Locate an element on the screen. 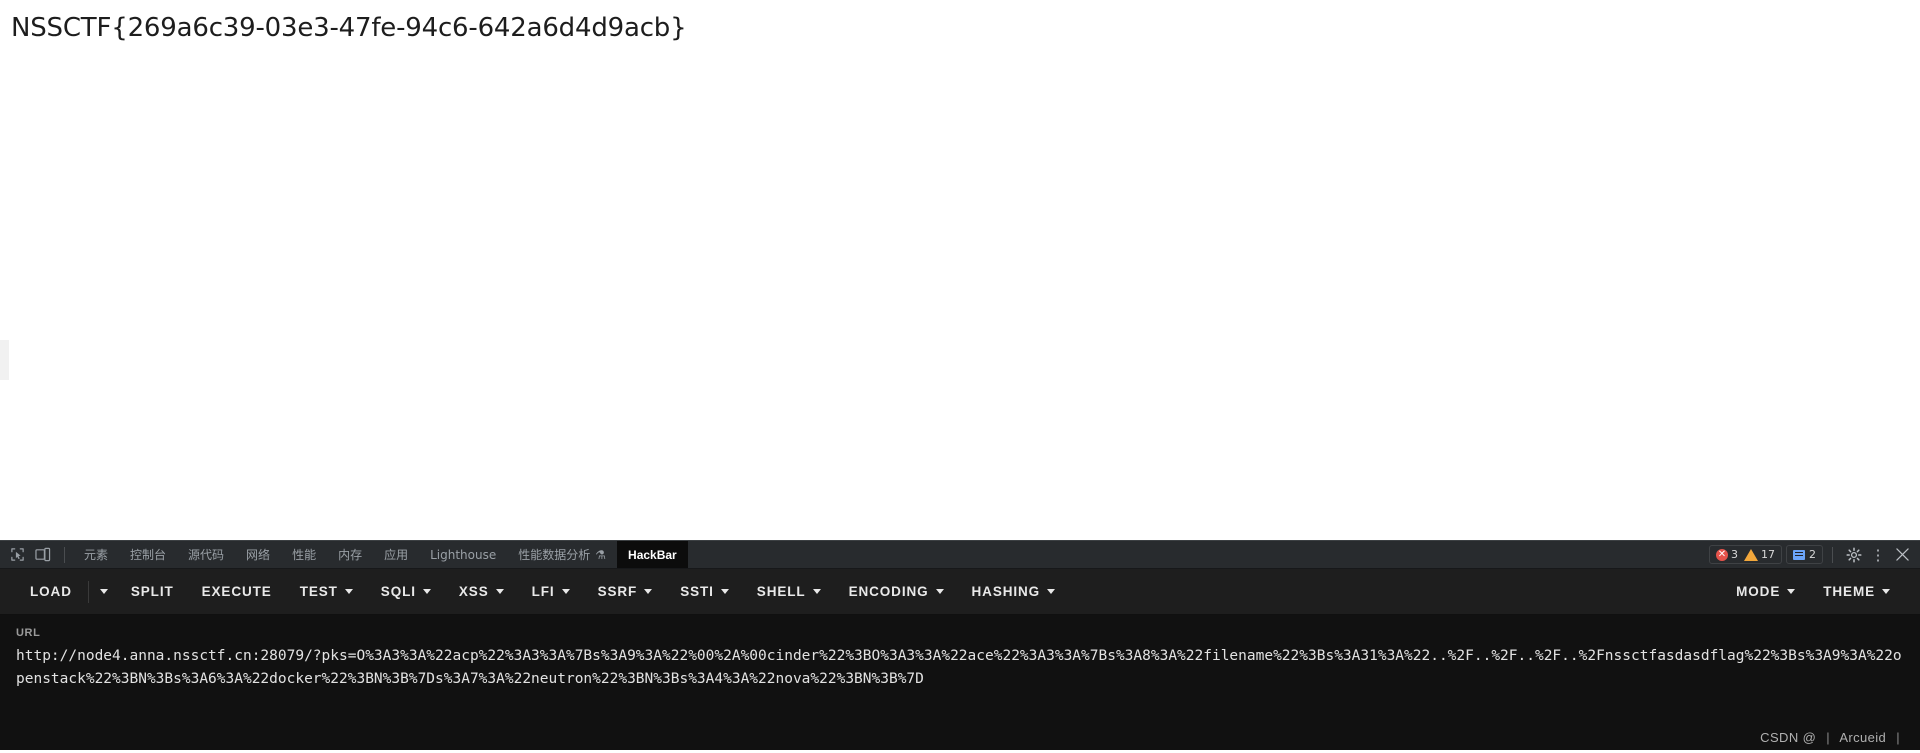 The width and height of the screenshot is (1920, 753). url-input is located at coordinates (960, 679).